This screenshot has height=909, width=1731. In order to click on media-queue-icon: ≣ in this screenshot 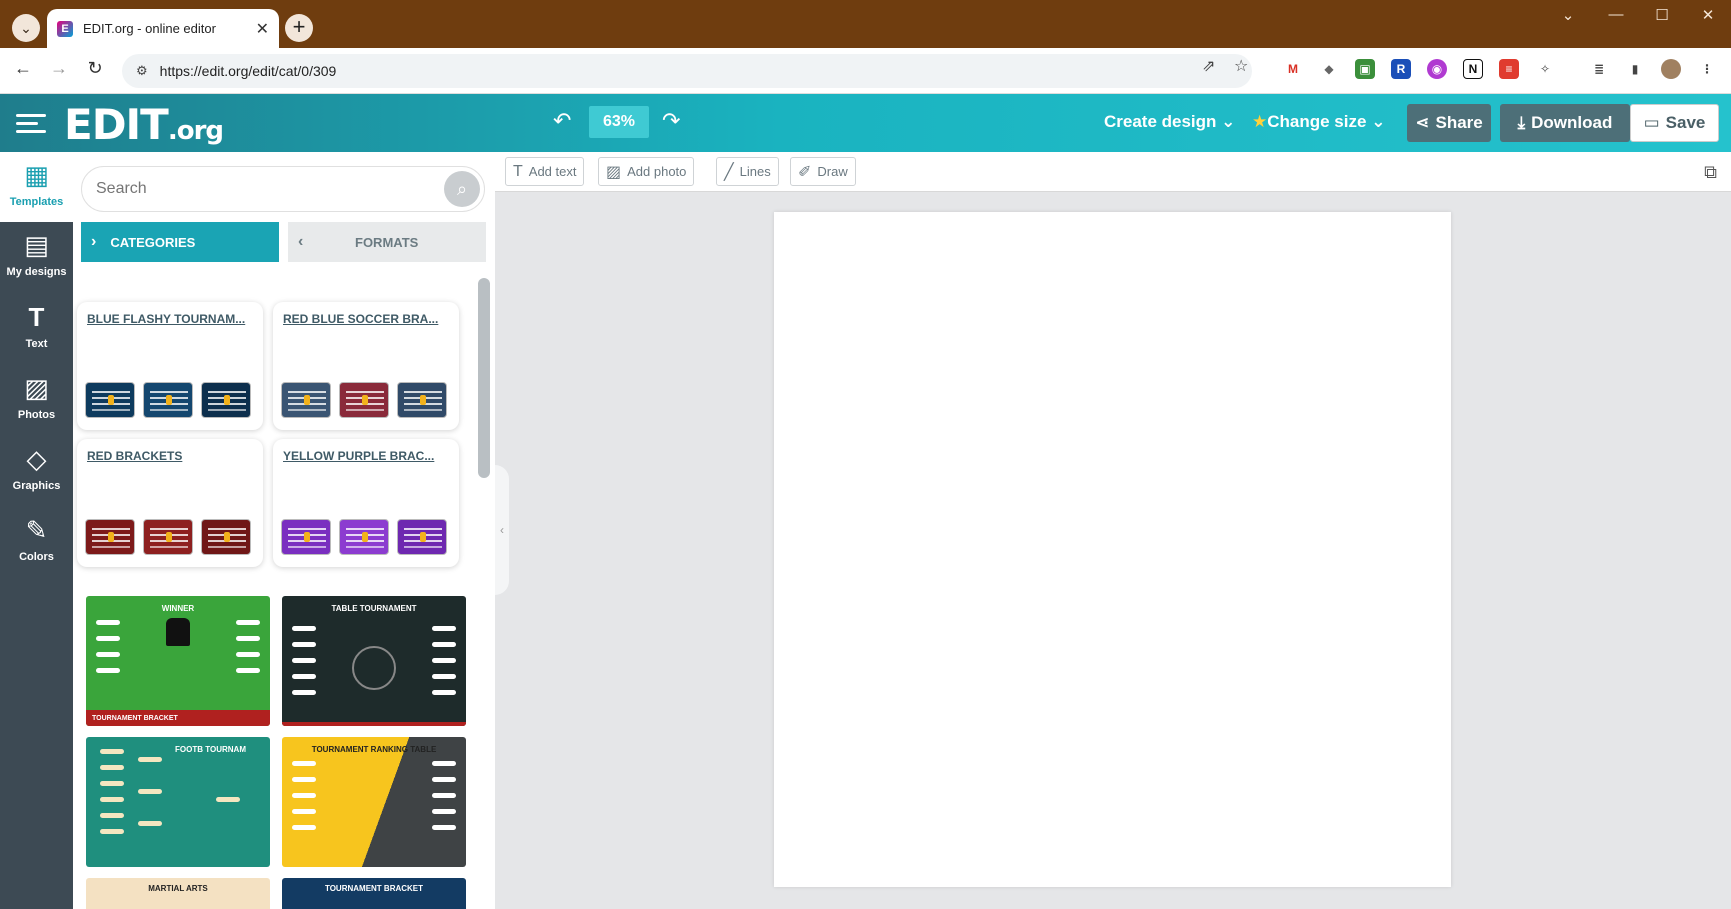, I will do `click(1599, 69)`.